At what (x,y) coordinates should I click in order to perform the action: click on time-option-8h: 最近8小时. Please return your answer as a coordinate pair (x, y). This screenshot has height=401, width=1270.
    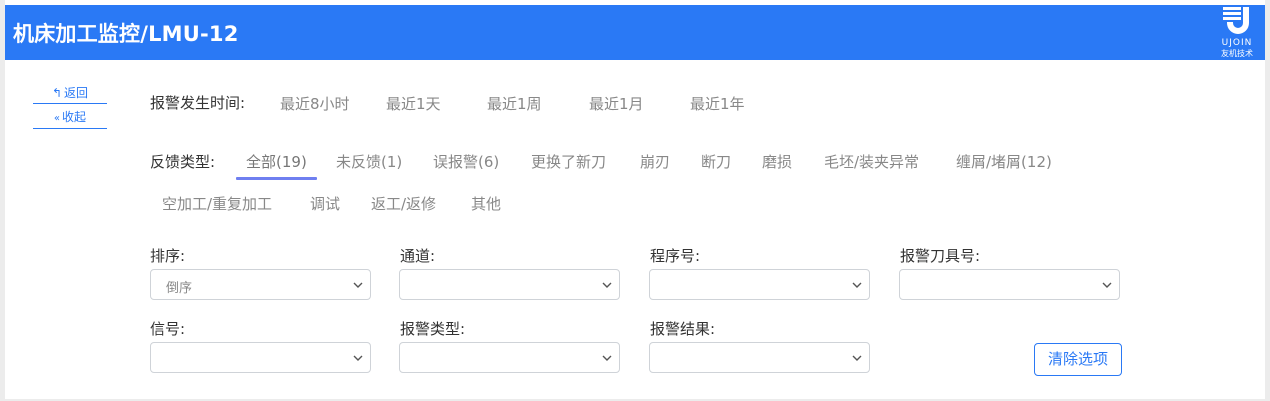
    Looking at the image, I should click on (315, 103).